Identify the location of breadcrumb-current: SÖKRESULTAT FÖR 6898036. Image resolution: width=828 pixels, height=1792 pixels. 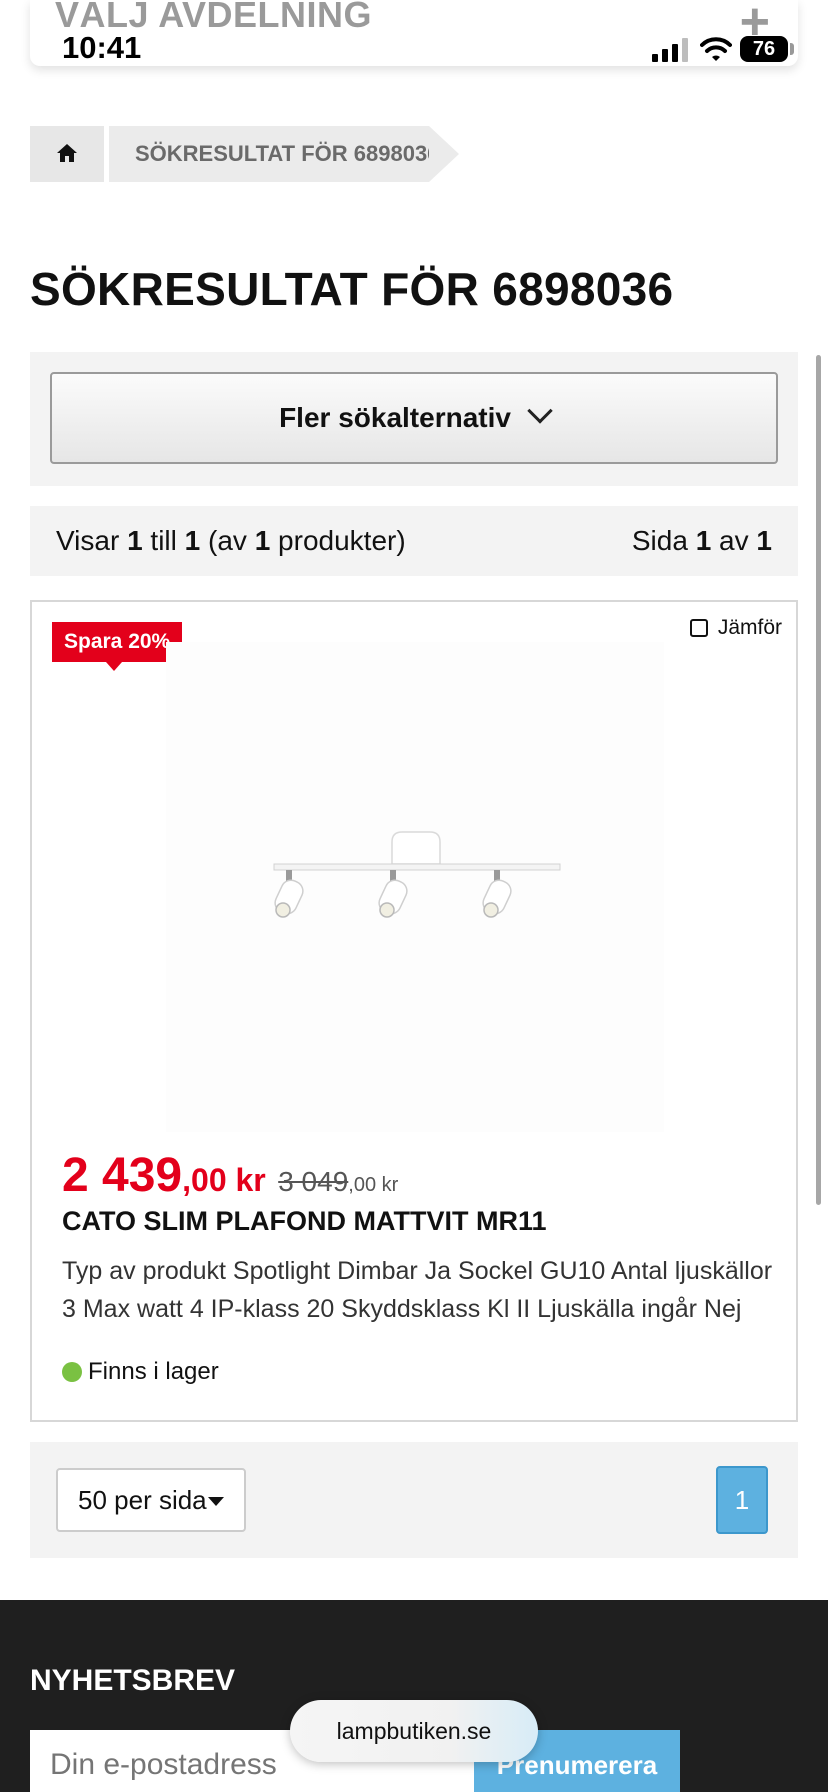
(274, 154).